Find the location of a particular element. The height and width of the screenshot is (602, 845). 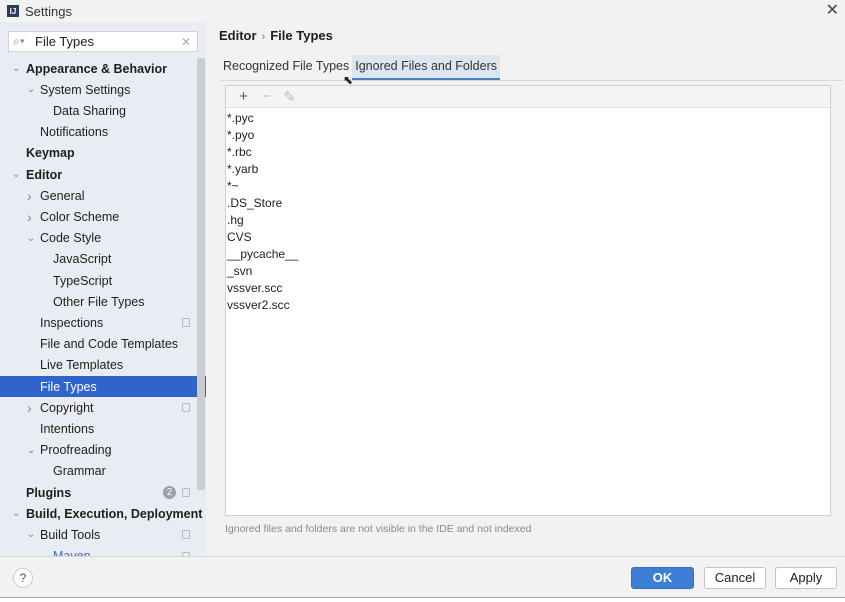

sidebar-item-typescript: TypeScript is located at coordinates (103, 280).